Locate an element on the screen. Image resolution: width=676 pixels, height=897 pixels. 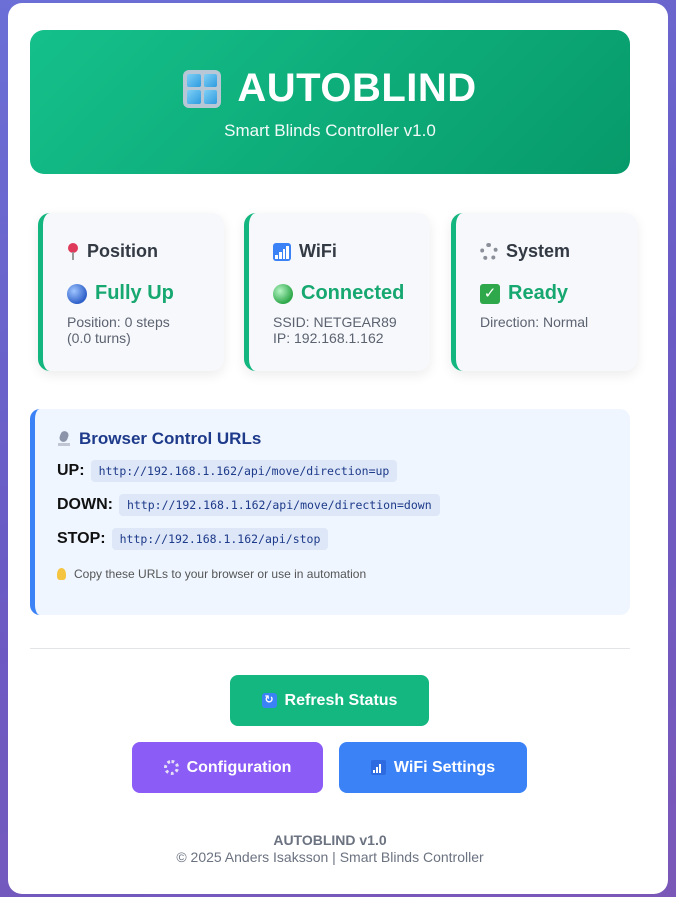
position-title: Position is located at coordinates (122, 251).